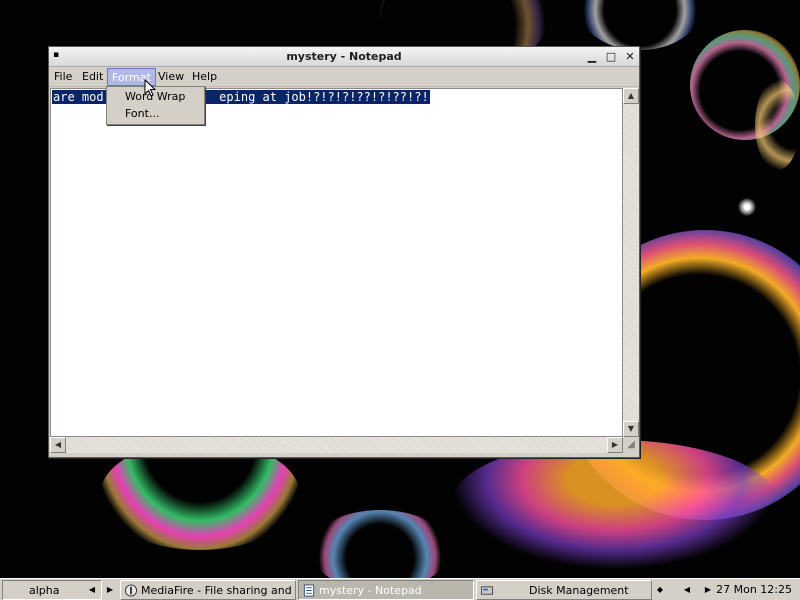 This screenshot has height=600, width=800. What do you see at coordinates (92, 77) in the screenshot?
I see `menu-edit: Edit` at bounding box center [92, 77].